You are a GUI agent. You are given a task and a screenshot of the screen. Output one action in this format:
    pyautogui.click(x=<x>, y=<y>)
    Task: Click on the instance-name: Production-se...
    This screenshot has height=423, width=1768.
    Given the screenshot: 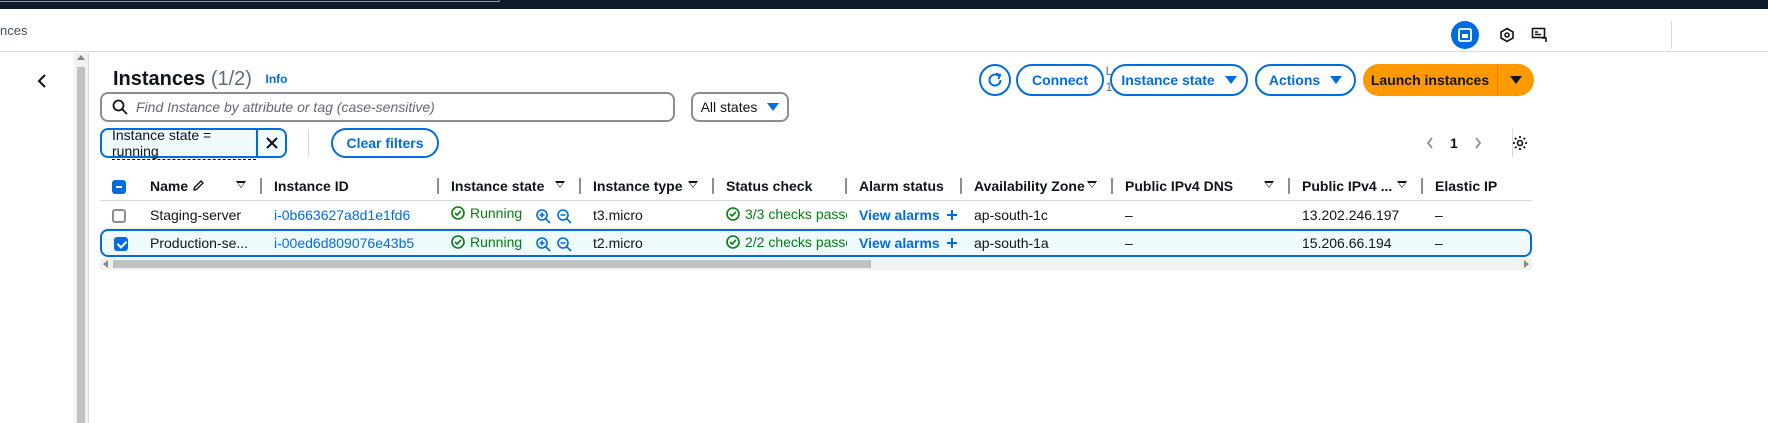 What is the action you would take?
    pyautogui.click(x=200, y=243)
    